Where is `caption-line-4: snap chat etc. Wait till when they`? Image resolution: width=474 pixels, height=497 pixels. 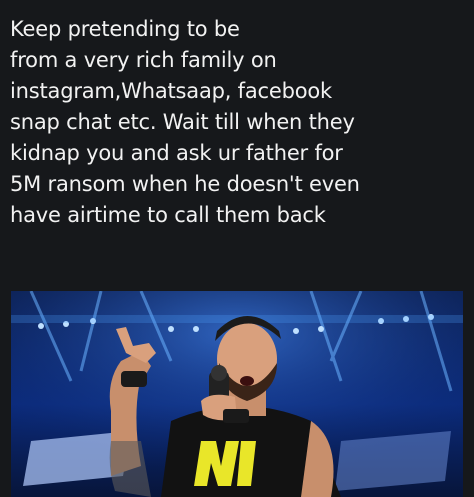 caption-line-4: snap chat etc. Wait till when they is located at coordinates (182, 122).